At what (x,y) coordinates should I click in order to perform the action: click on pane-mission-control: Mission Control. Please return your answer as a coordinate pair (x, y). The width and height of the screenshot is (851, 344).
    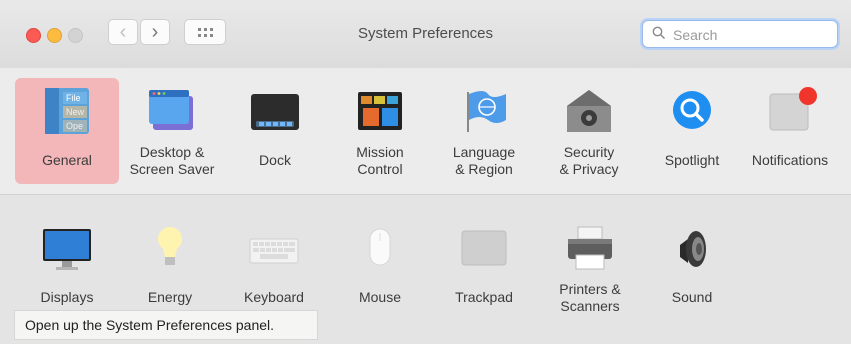
    Looking at the image, I should click on (380, 131).